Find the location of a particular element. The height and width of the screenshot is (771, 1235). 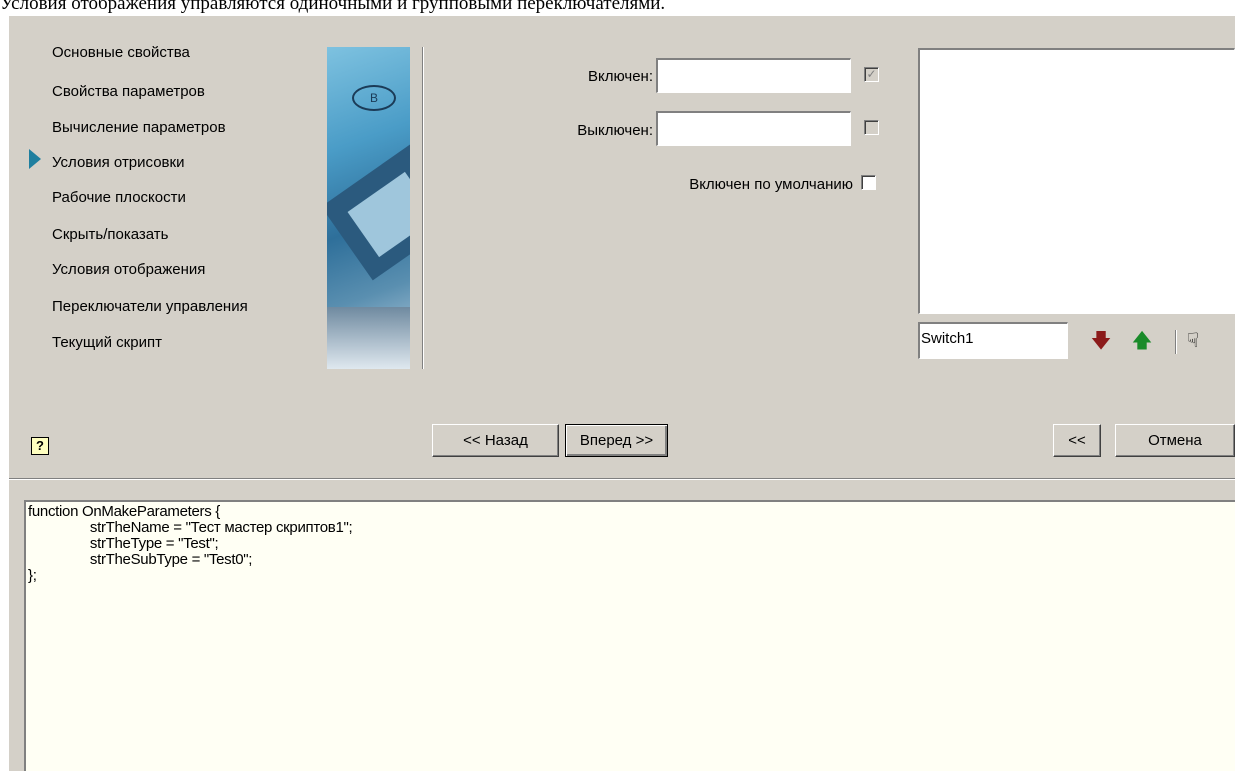

active-step-arrow-icon is located at coordinates (35, 159).